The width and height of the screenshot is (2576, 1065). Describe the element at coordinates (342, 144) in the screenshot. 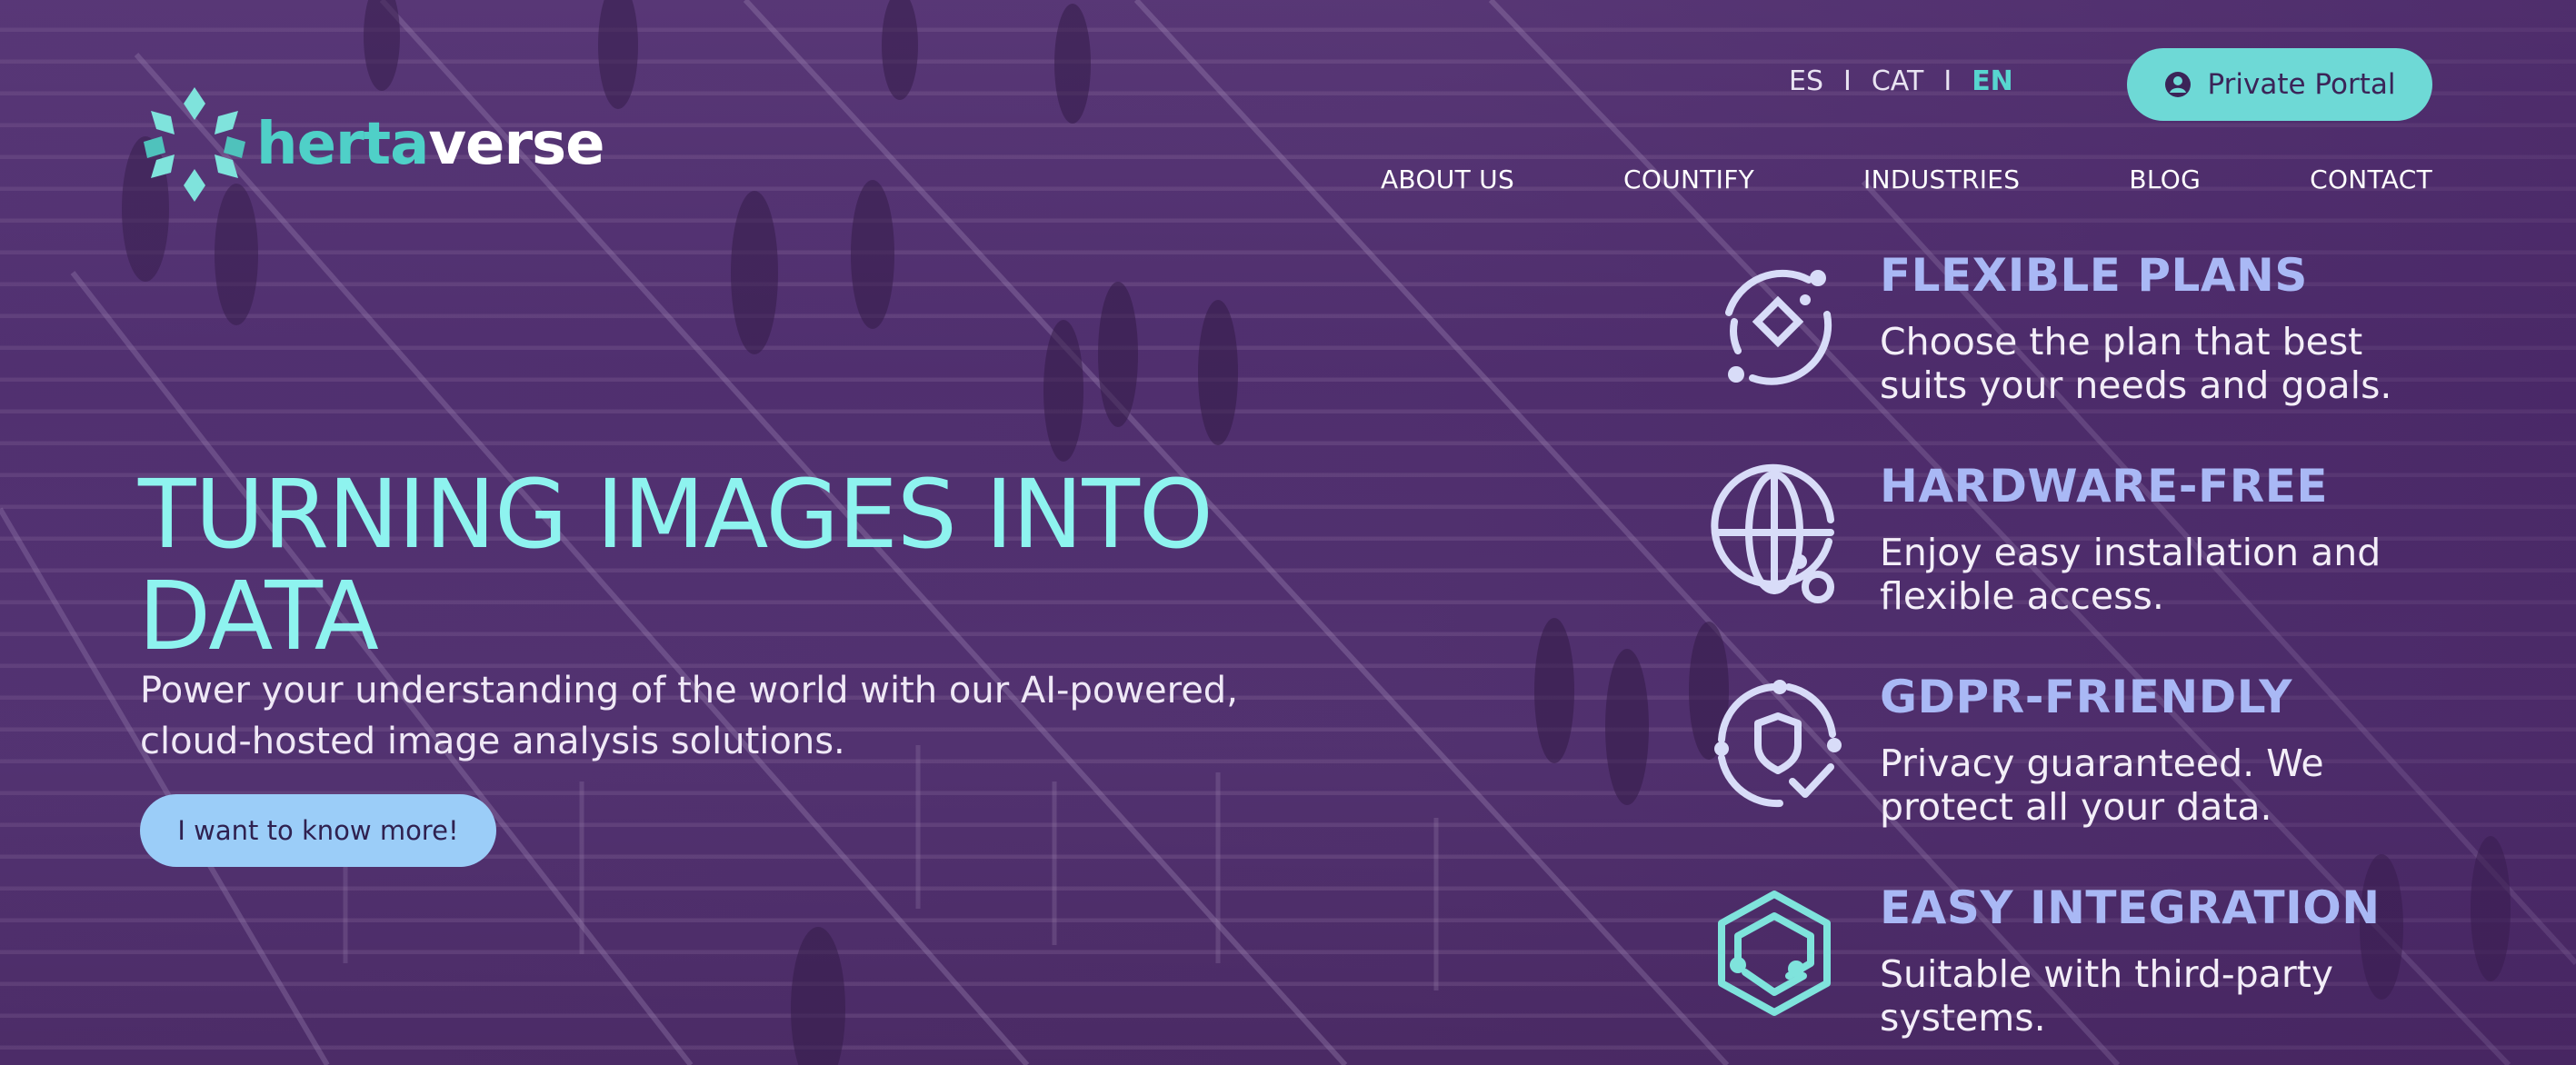

I see `logo-word-herta: herta` at that location.